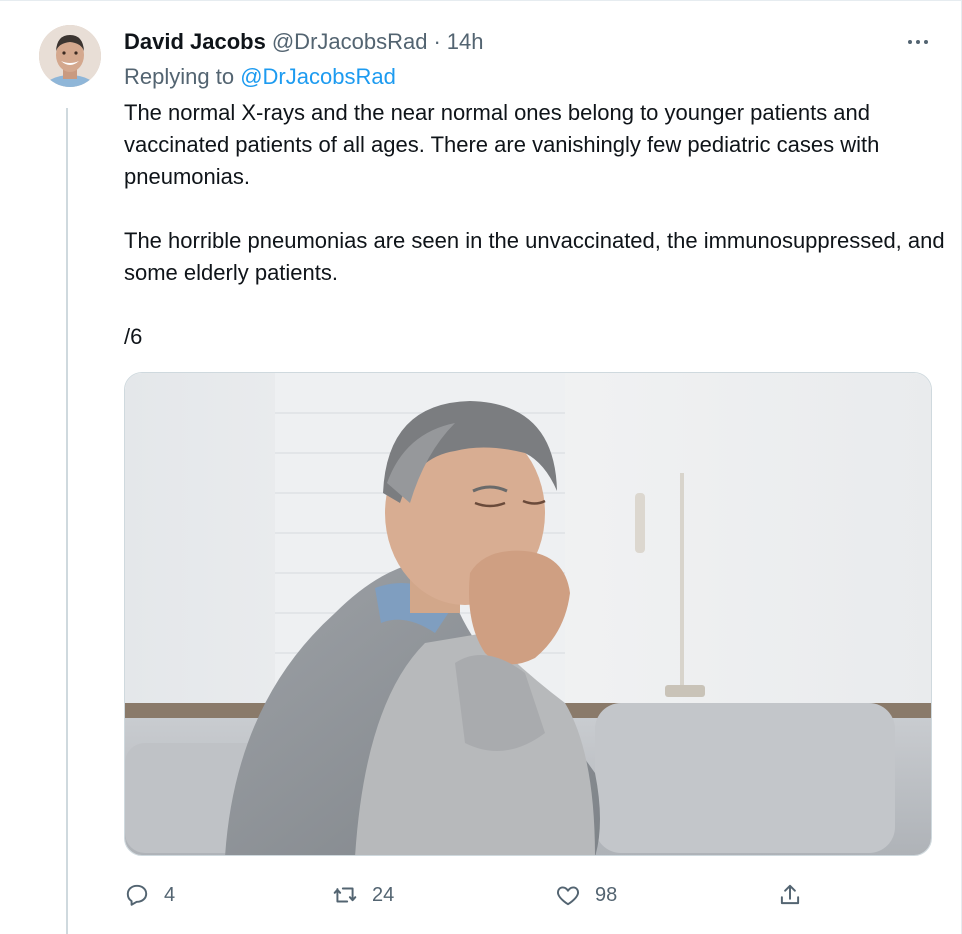 This screenshot has width=962, height=934. I want to click on retweet-count: 24, so click(383, 894).